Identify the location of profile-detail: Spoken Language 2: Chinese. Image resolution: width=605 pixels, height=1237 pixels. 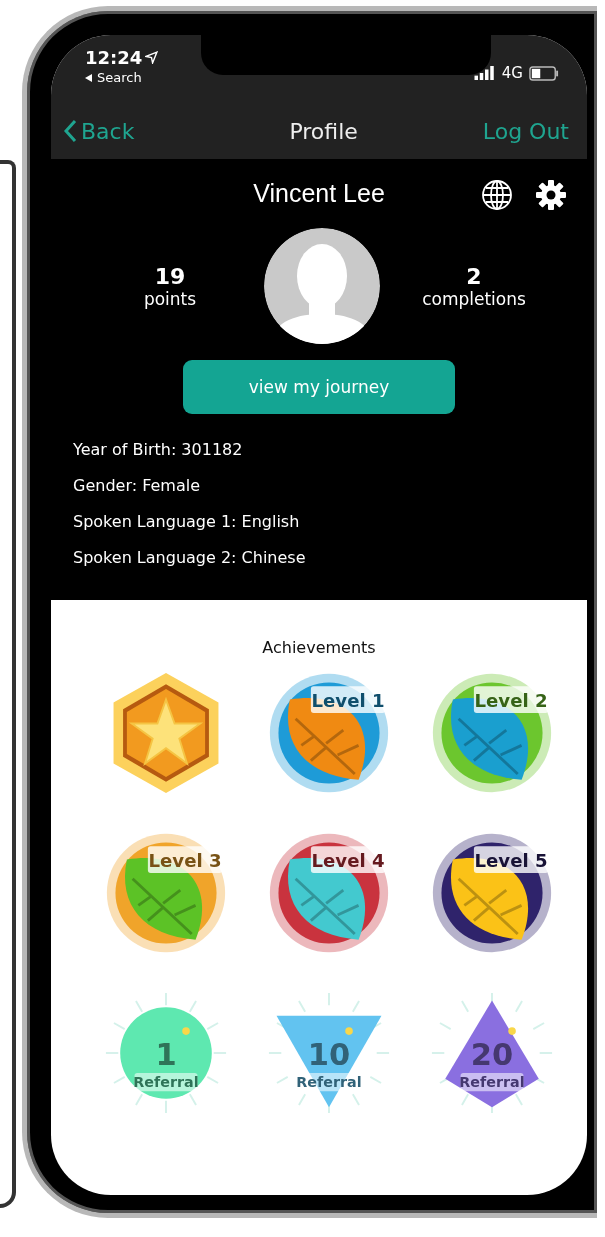
(190, 558).